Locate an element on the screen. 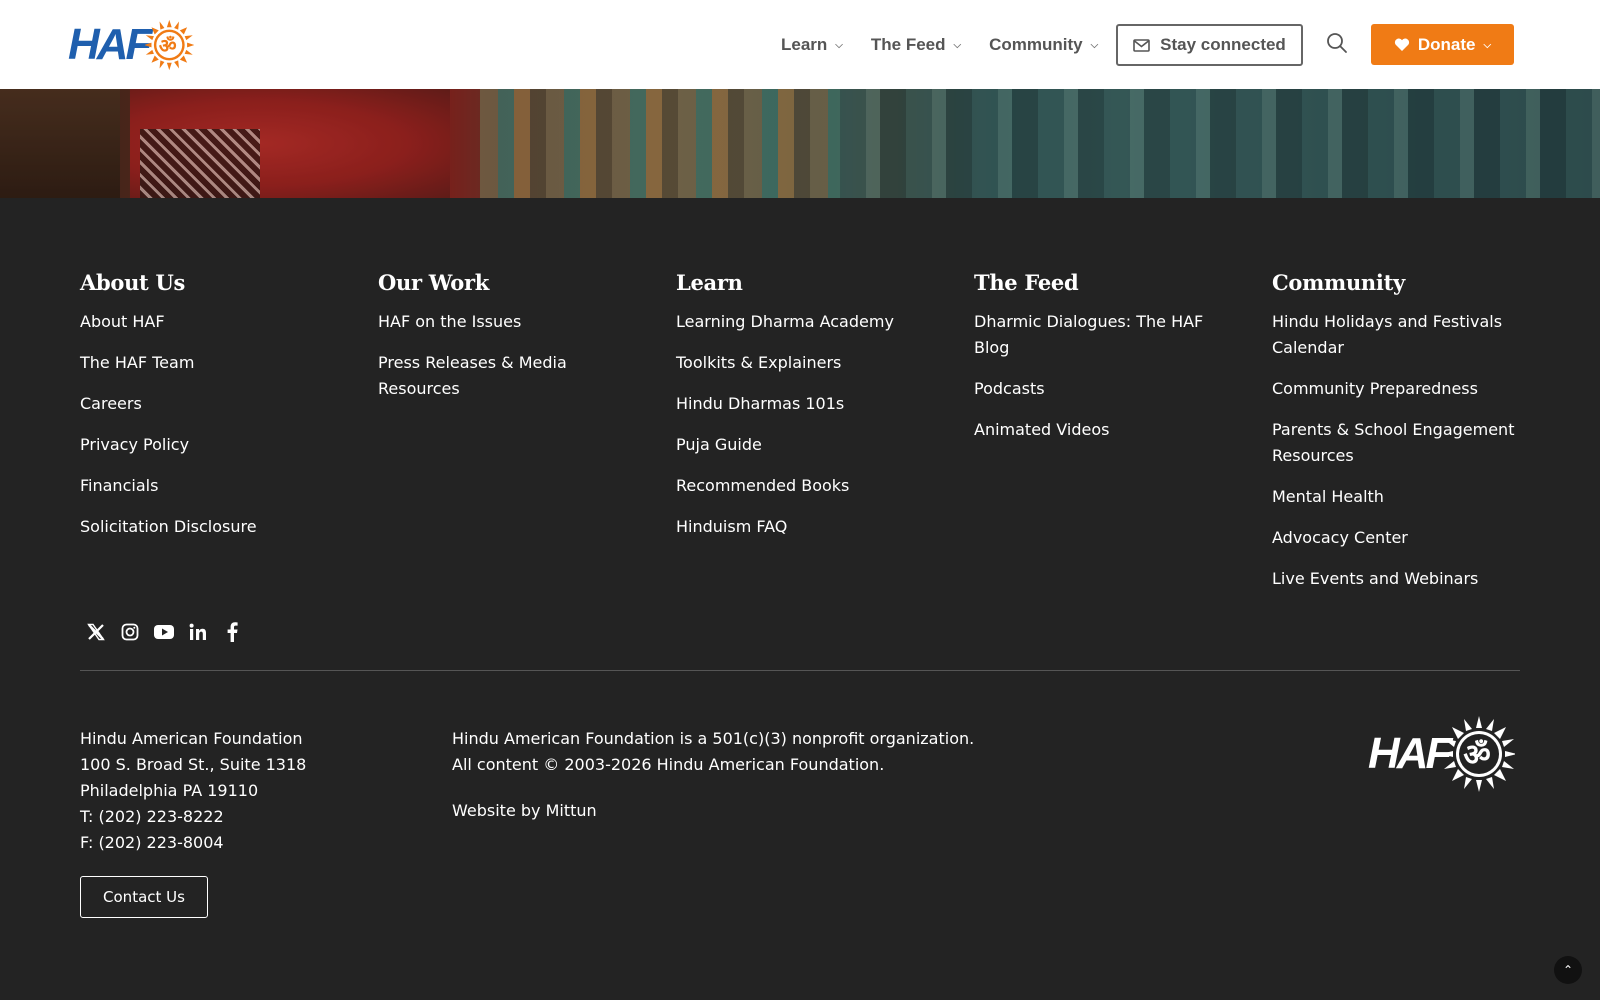 The image size is (1600, 1000). footer-link: About HAF is located at coordinates (122, 321).